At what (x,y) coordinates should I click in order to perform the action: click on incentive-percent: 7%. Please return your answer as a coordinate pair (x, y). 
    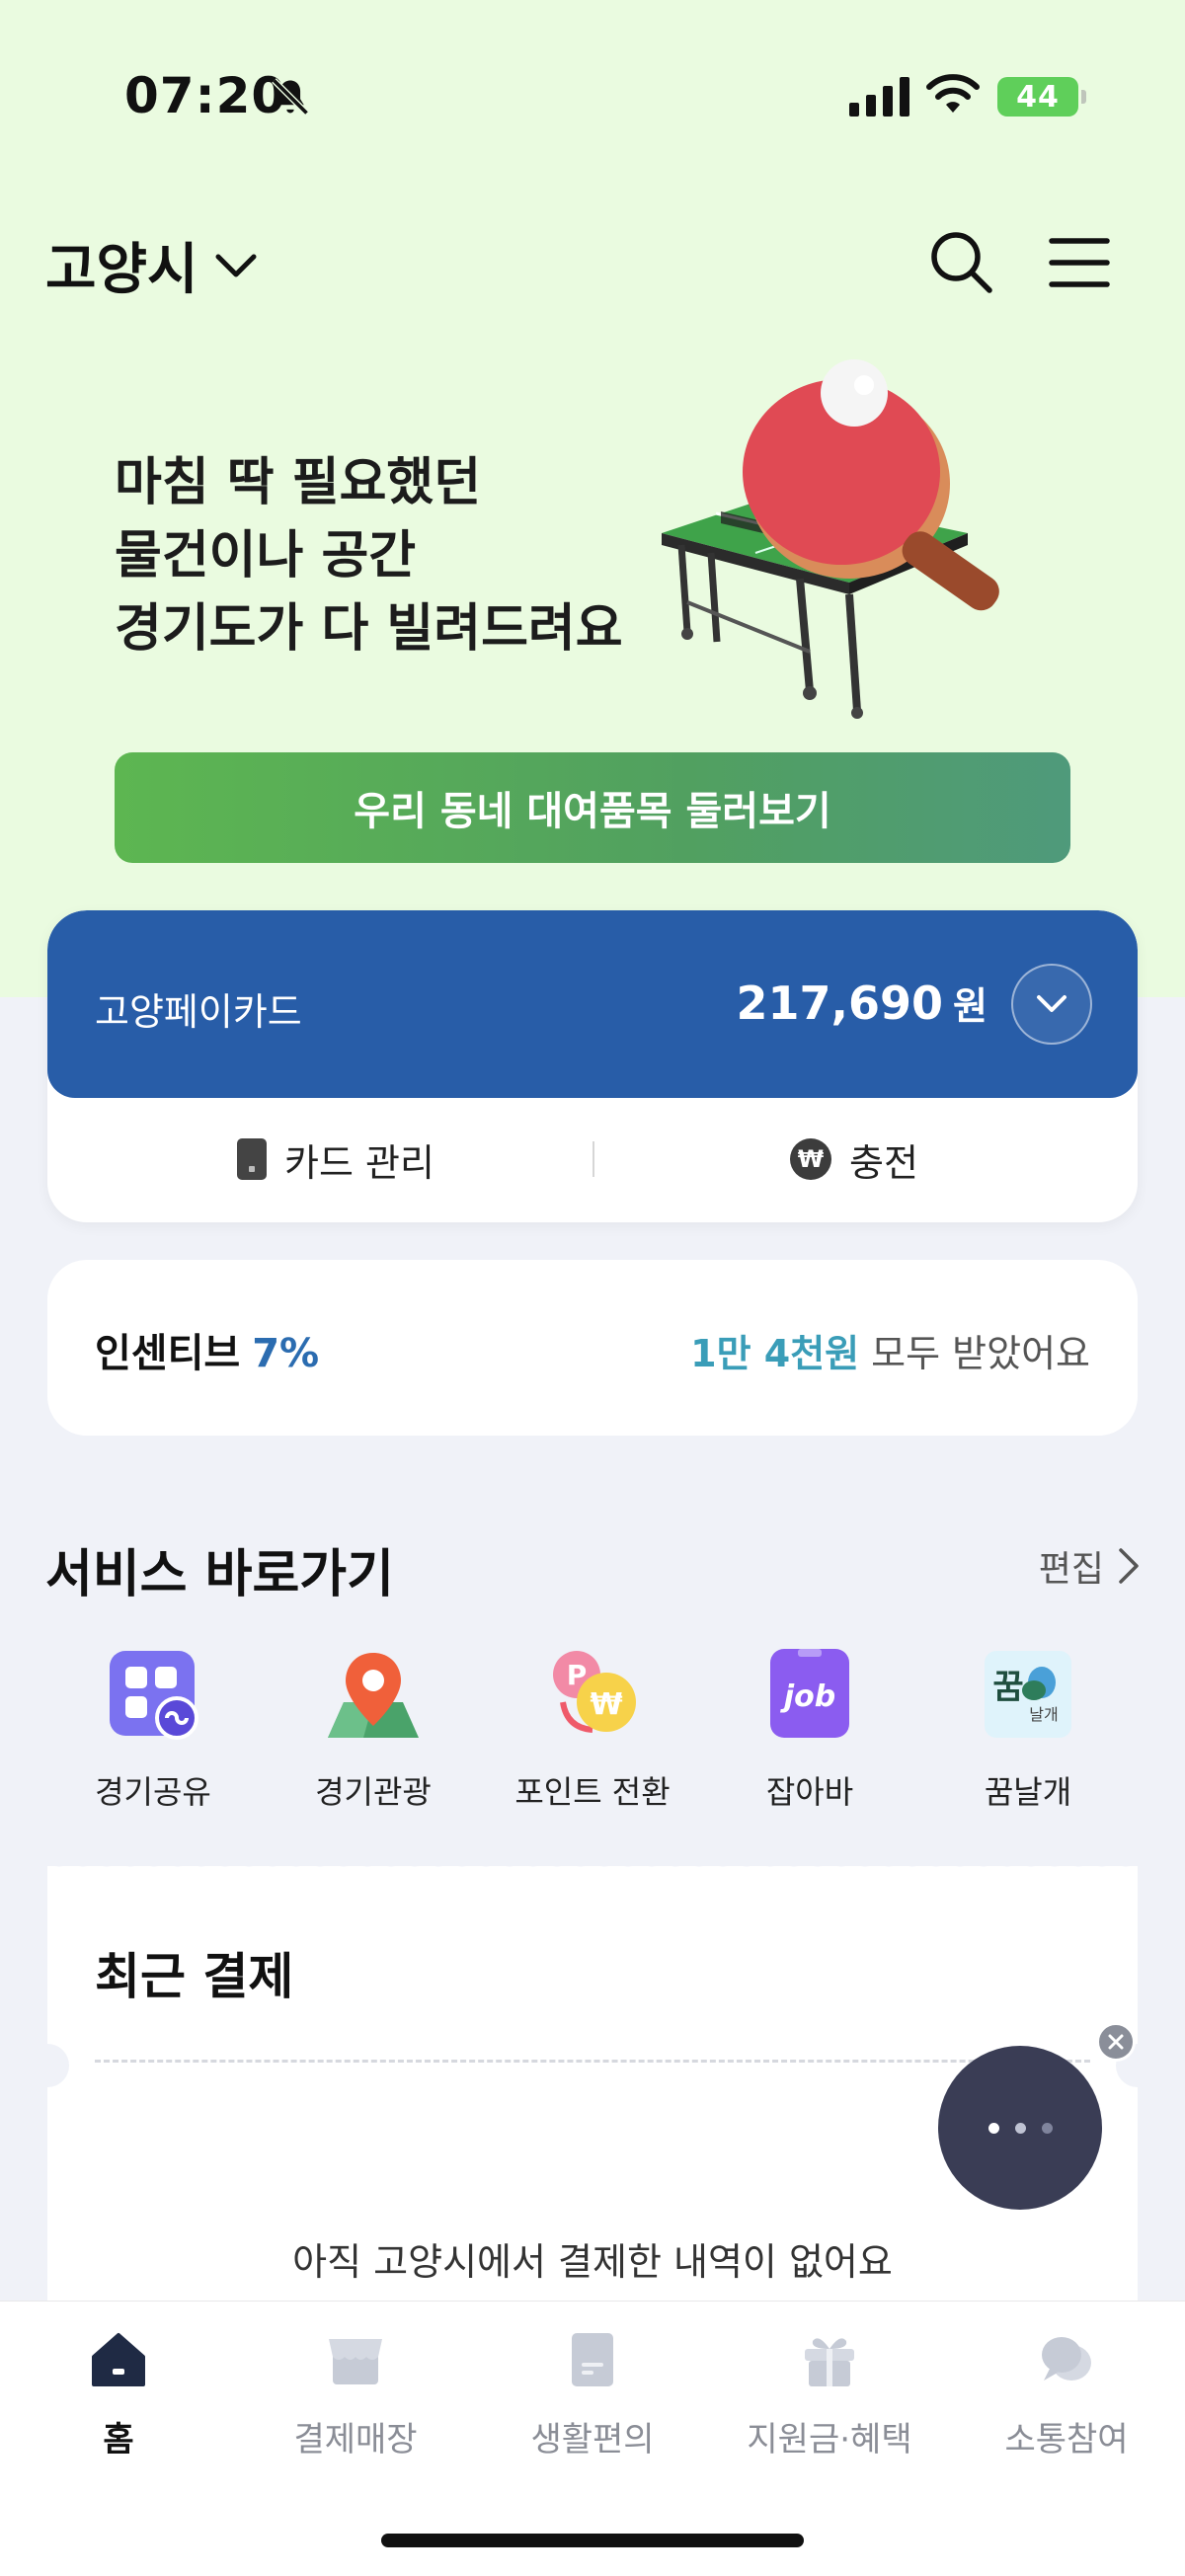
    Looking at the image, I should click on (286, 1353).